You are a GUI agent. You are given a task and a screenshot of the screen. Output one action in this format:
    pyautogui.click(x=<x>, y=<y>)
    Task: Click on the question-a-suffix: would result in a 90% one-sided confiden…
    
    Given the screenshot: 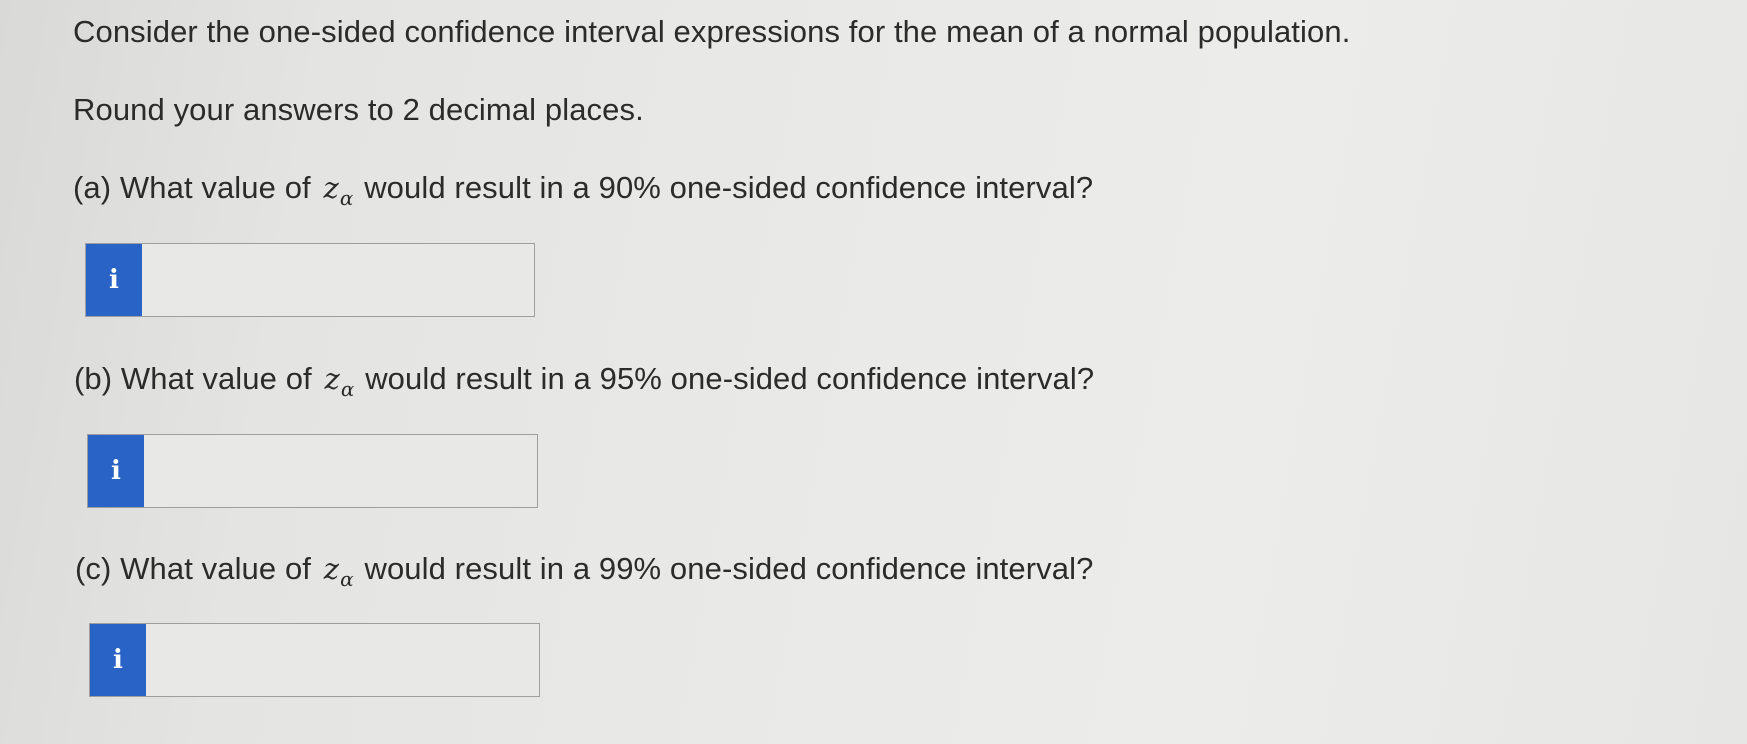 What is the action you would take?
    pyautogui.click(x=729, y=187)
    